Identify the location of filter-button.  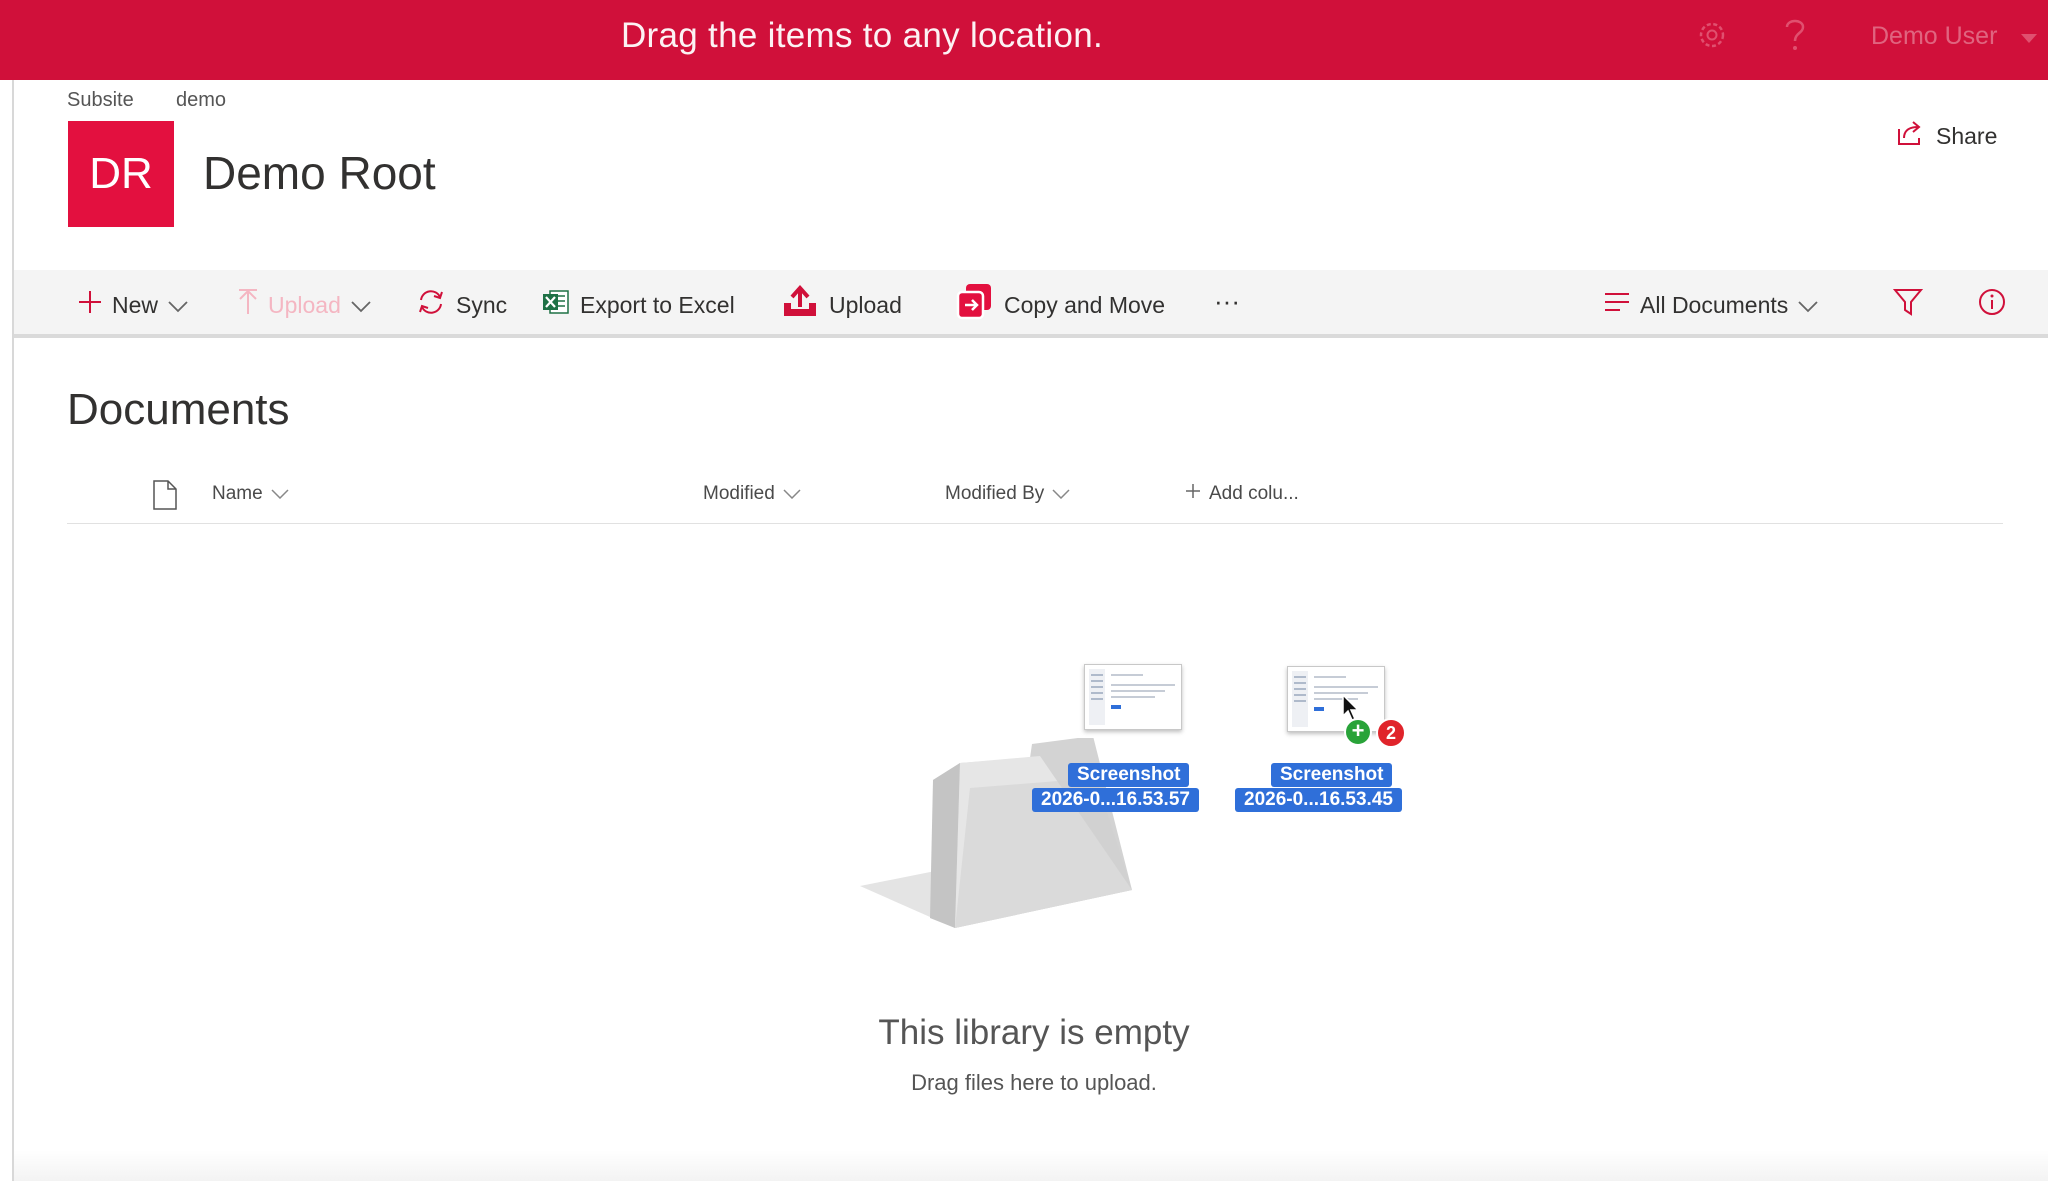
(1908, 305).